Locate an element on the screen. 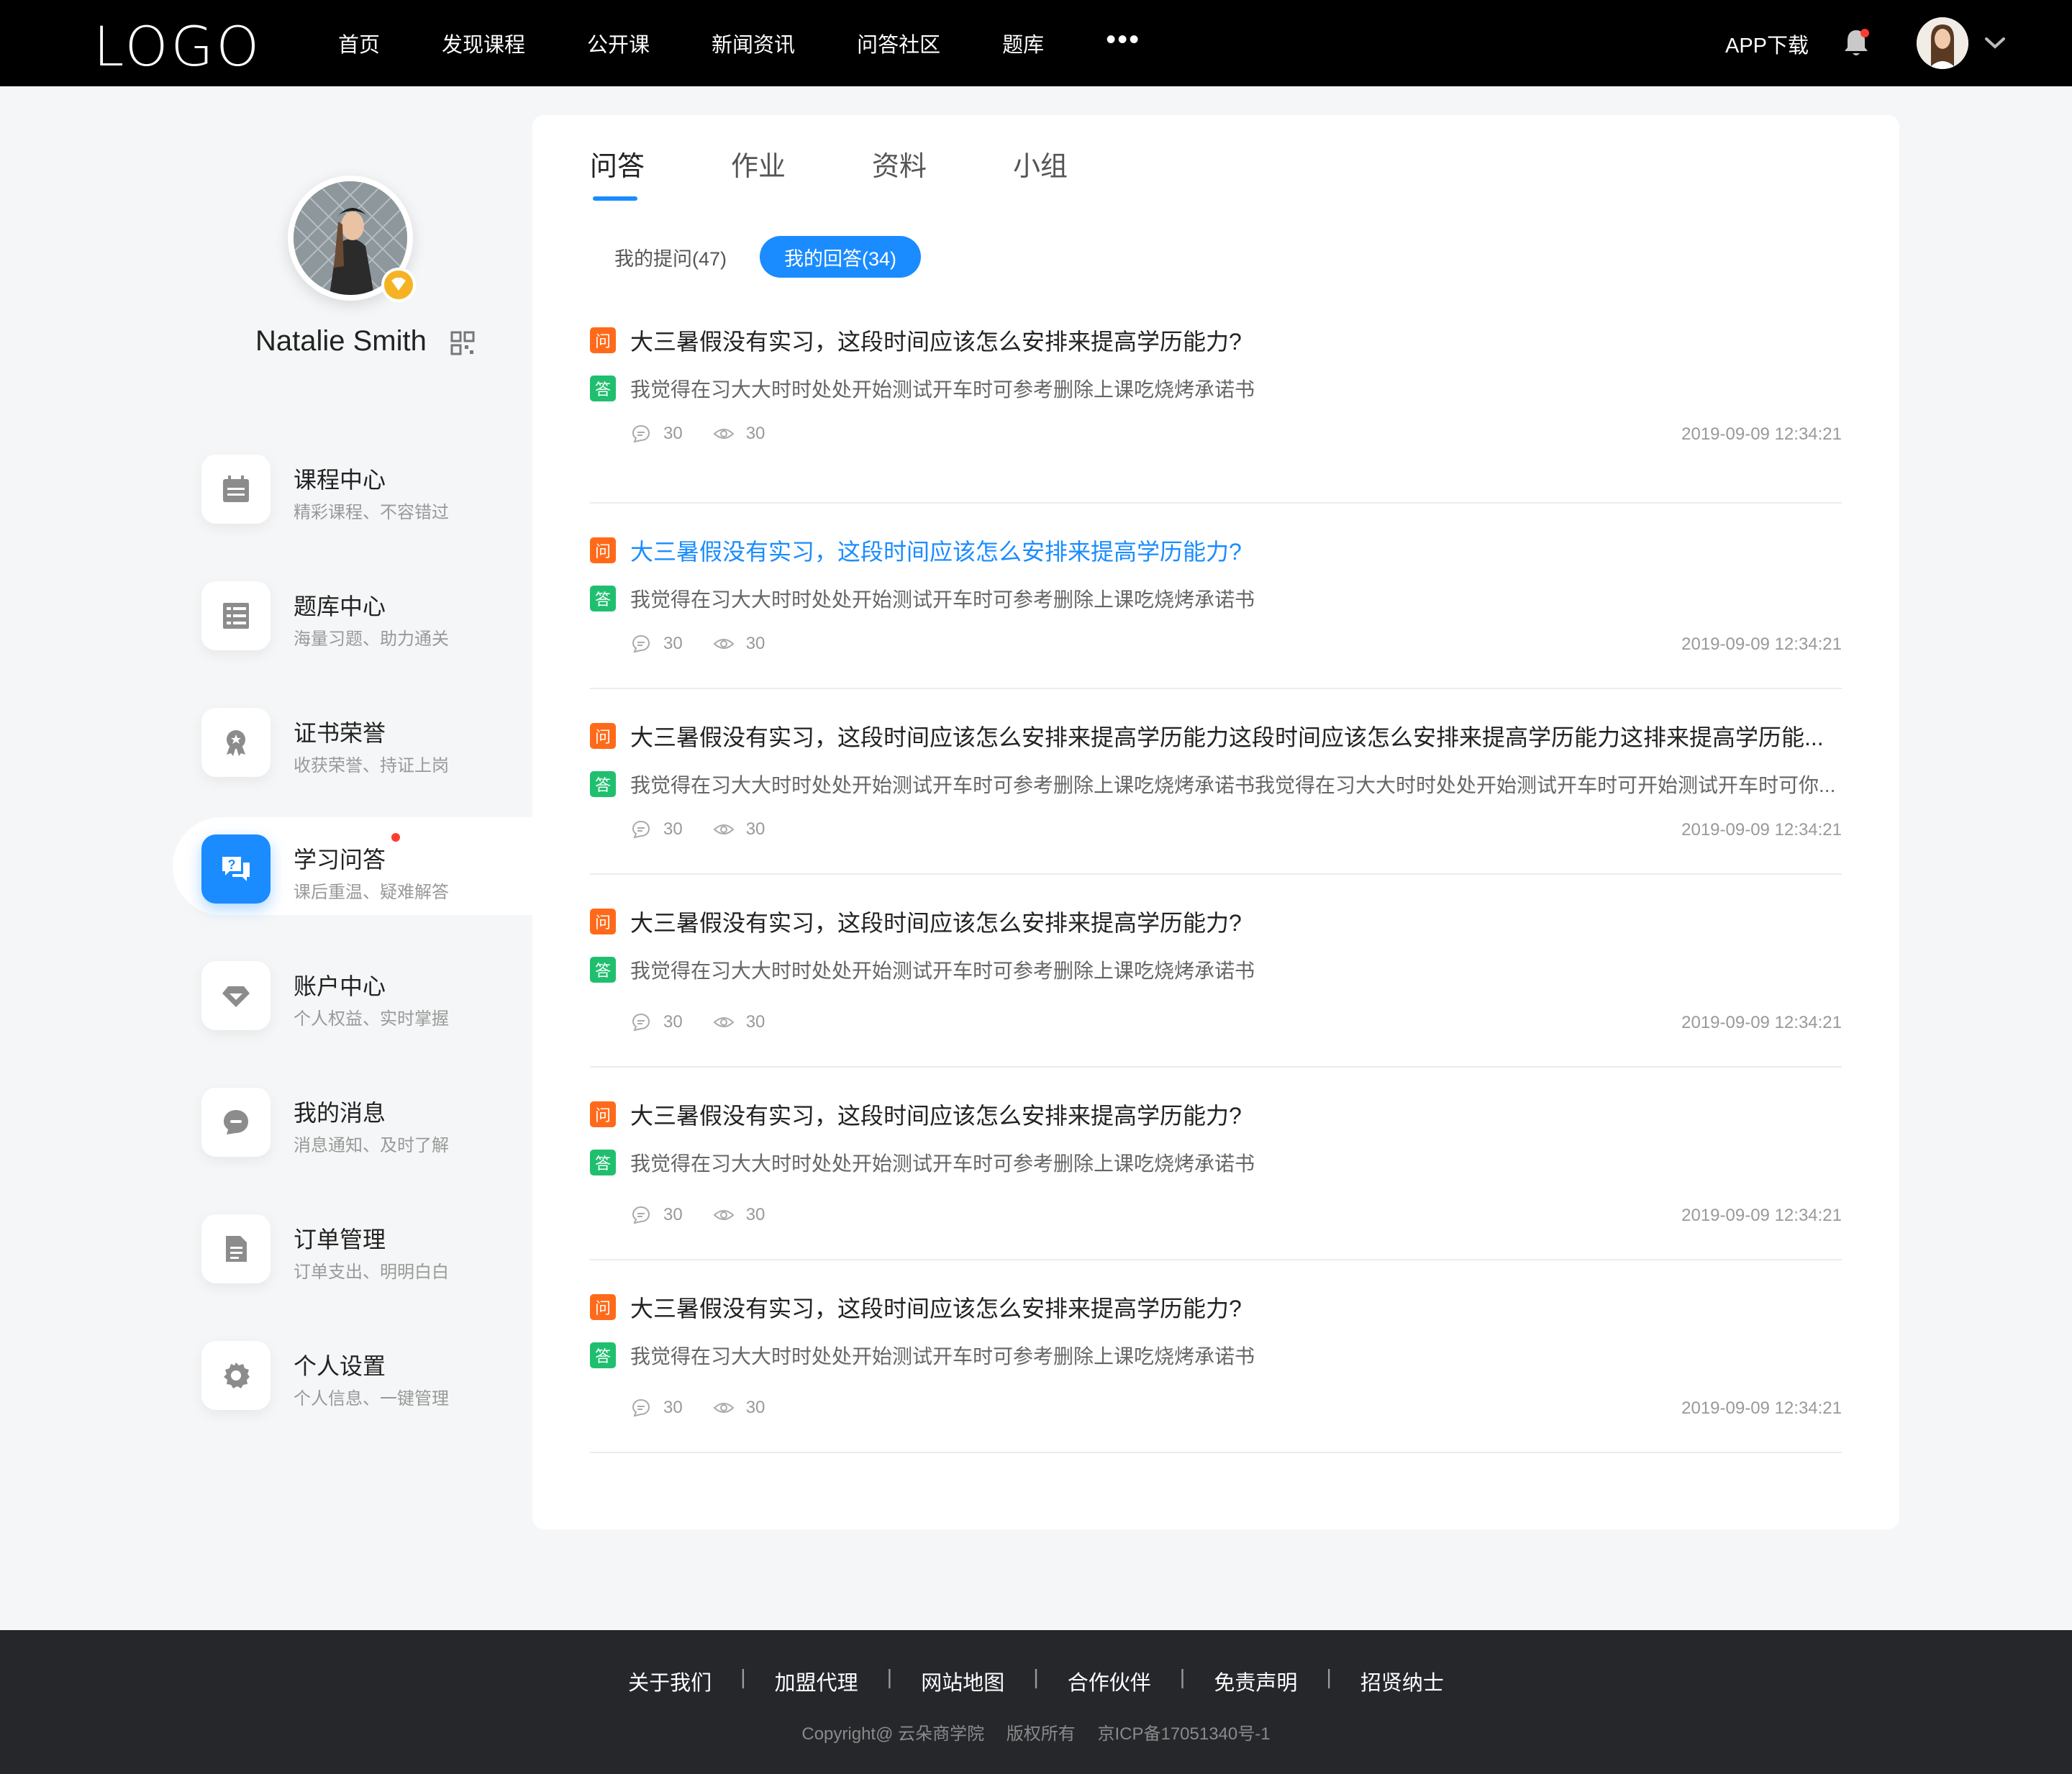 Image resolution: width=2072 pixels, height=1774 pixels. sidebar-item-question-bank: 题库中心 海量习题、助力通关 is located at coordinates (353, 613).